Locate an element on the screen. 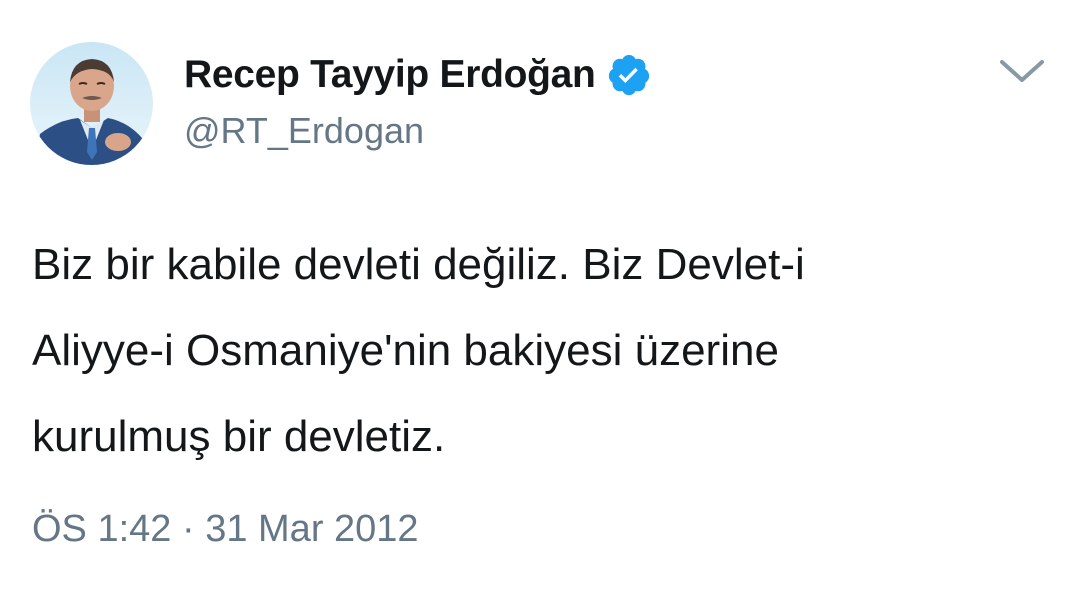  avatar-image is located at coordinates (91, 103).